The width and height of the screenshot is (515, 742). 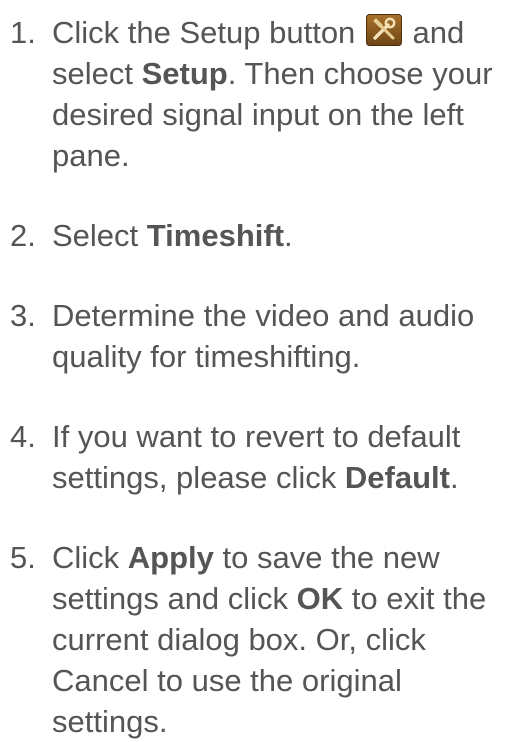 What do you see at coordinates (170, 557) in the screenshot?
I see `step-bold-term: Apply` at bounding box center [170, 557].